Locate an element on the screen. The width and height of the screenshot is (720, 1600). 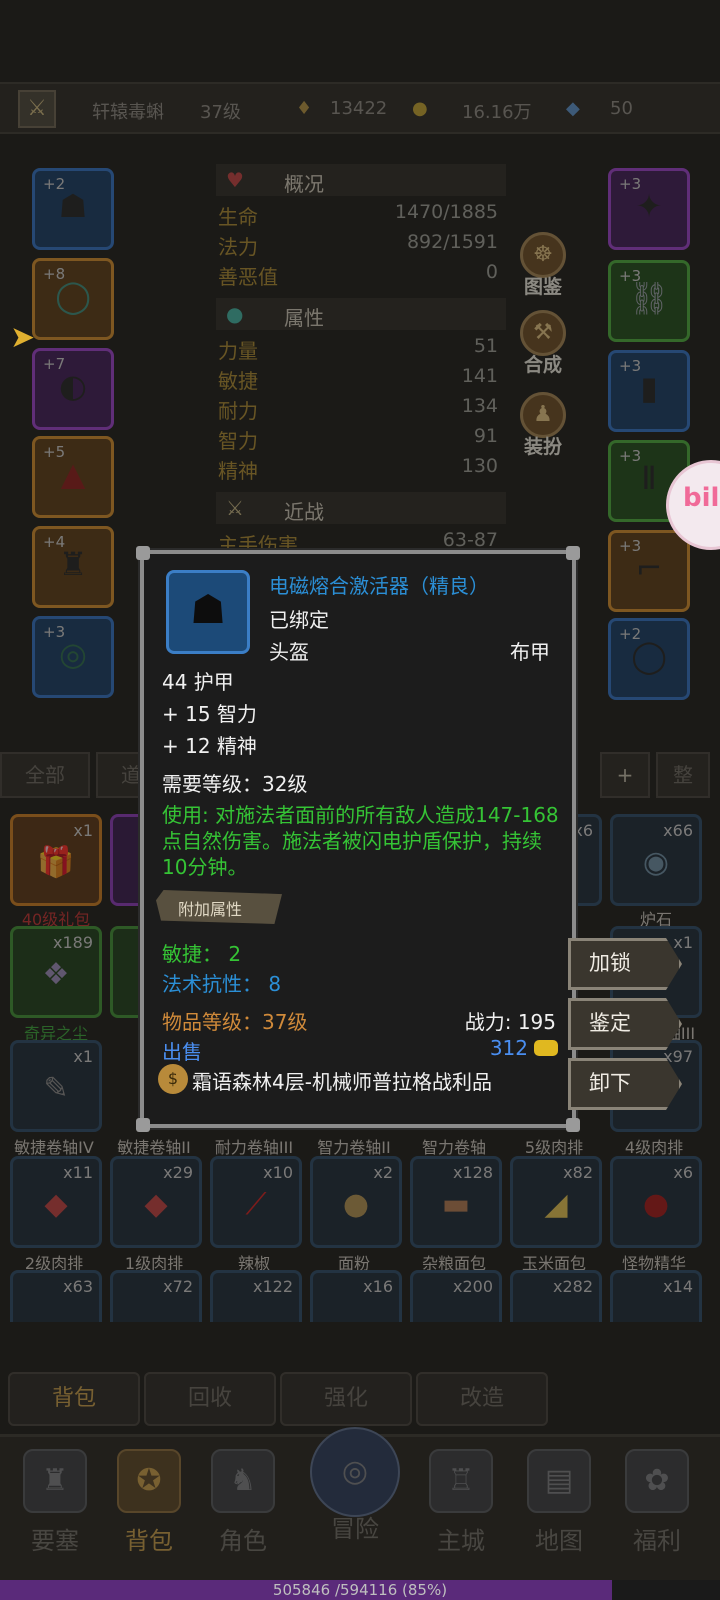
nav-map: ▤ 地图 is located at coordinates (559, 1507).